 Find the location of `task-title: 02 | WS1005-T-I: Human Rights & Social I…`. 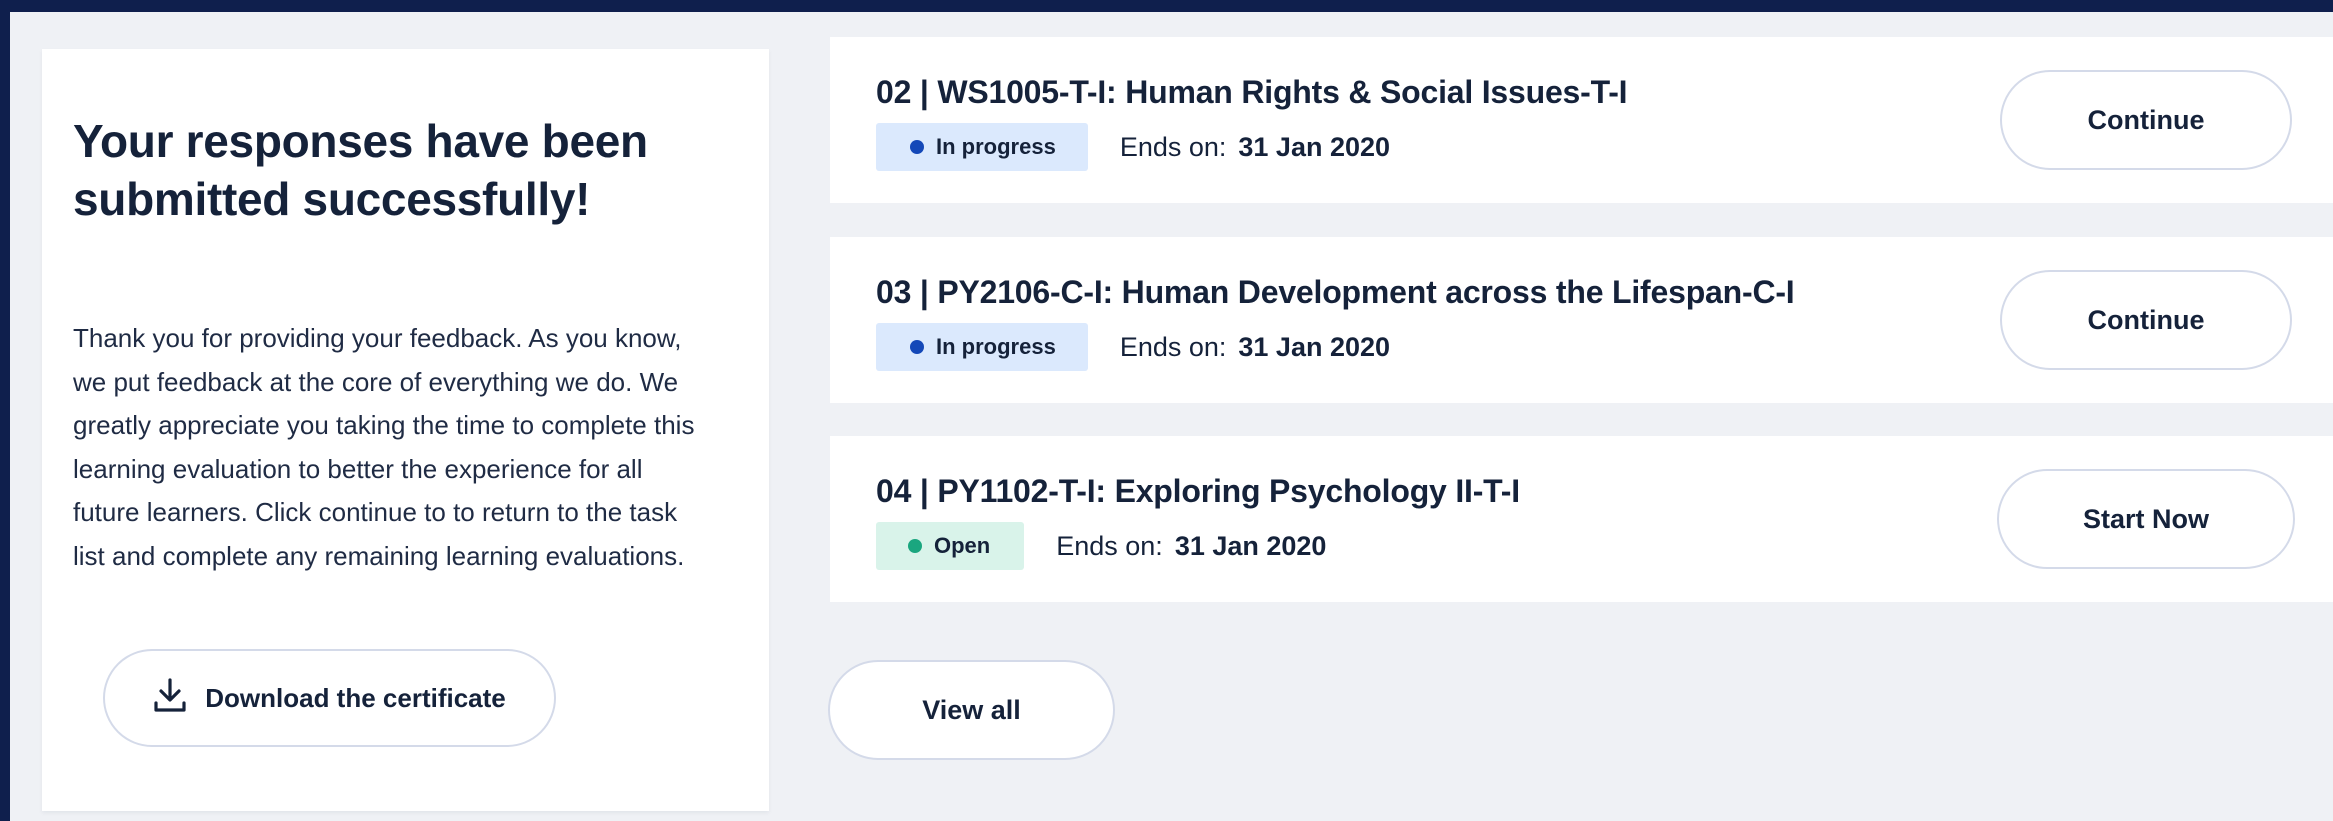

task-title: 02 | WS1005-T-I: Human Rights & Social I… is located at coordinates (1252, 92).